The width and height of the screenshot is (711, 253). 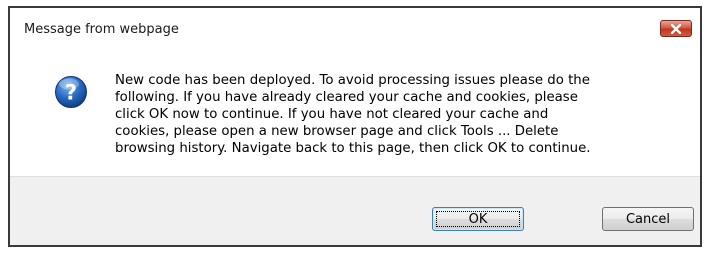 I want to click on close-icon, so click(x=676, y=28).